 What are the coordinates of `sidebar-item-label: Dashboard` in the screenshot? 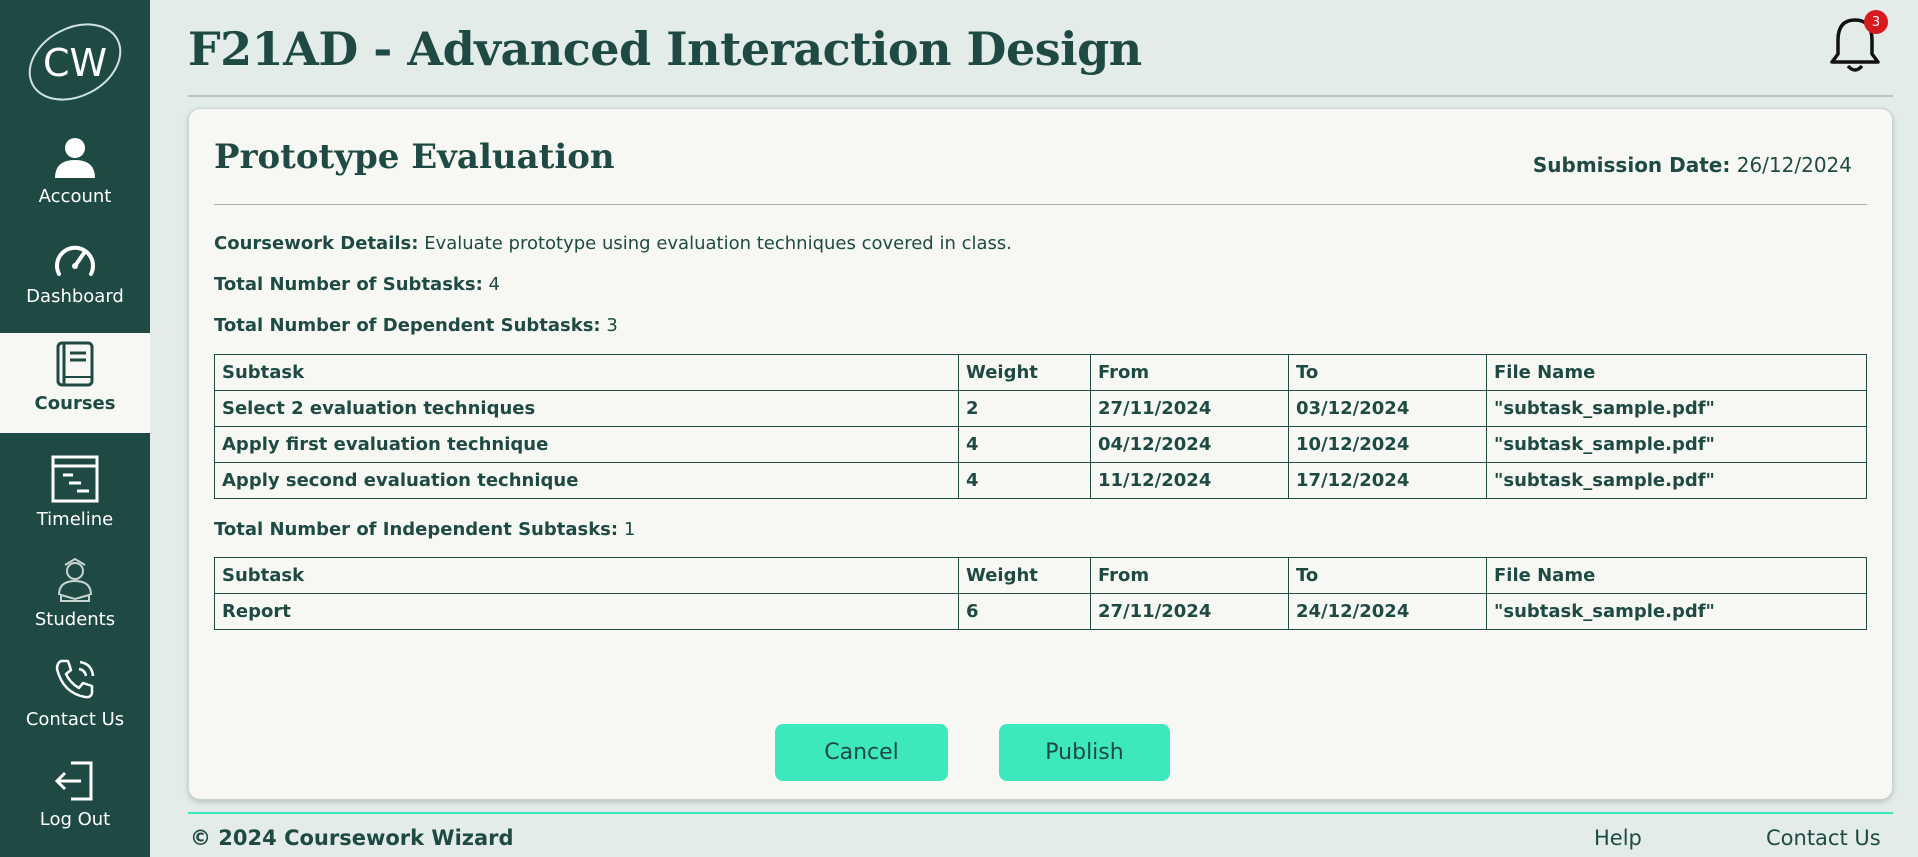 It's located at (75, 296).